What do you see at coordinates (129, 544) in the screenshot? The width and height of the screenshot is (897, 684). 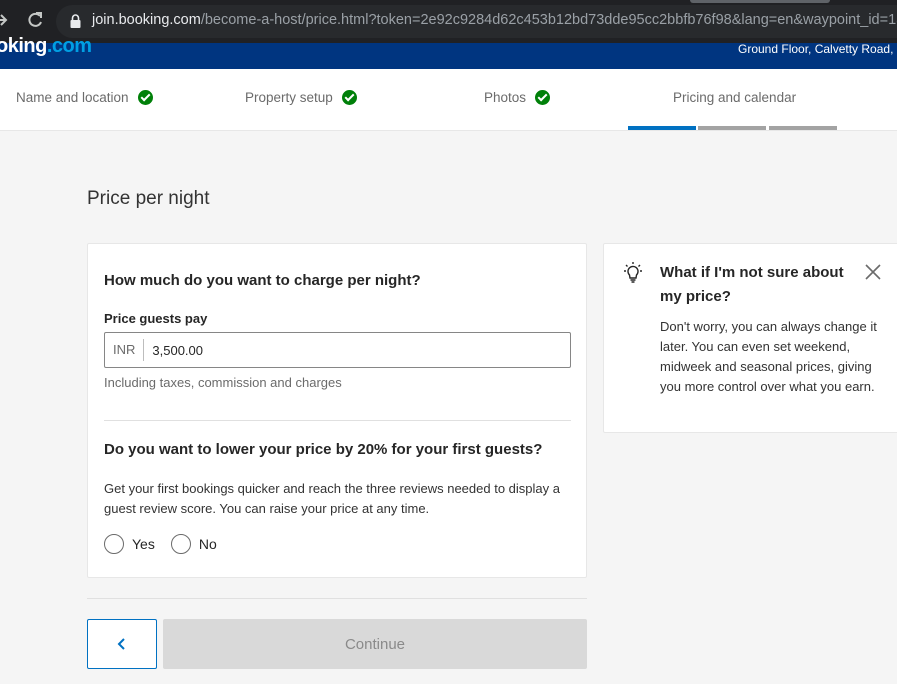 I see `radio-yes: Yes` at bounding box center [129, 544].